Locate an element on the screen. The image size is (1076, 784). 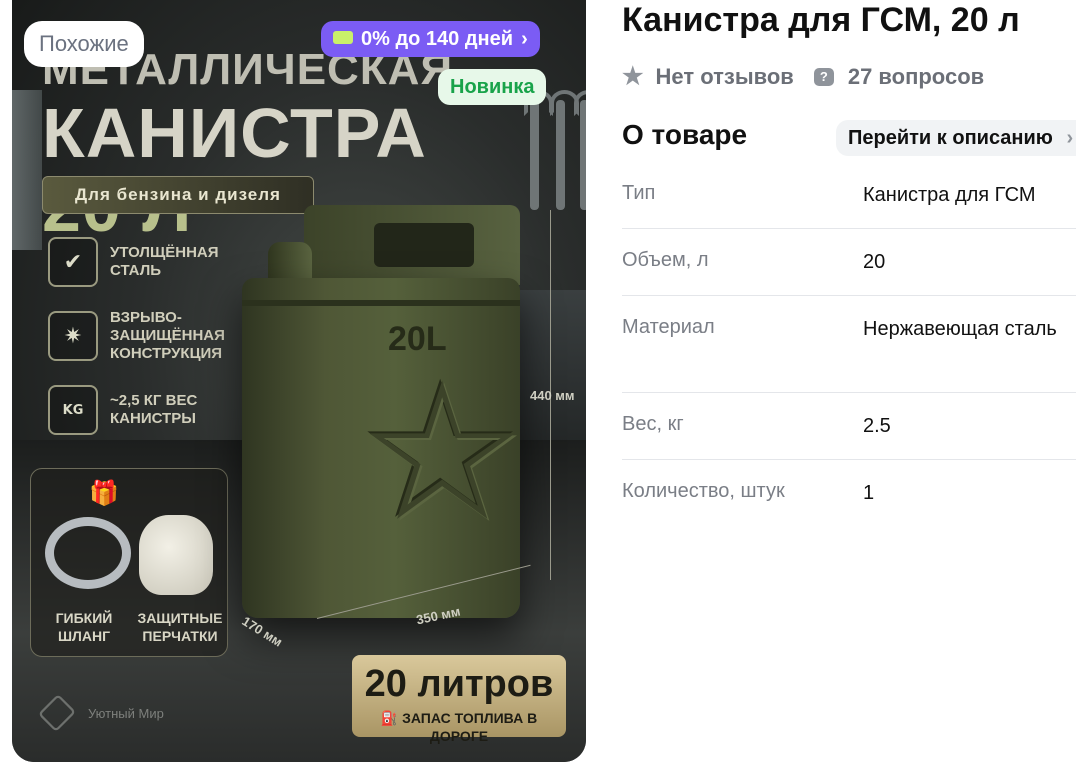
feature-label: Взрыво-защищённая конструкция is located at coordinates (167, 335).